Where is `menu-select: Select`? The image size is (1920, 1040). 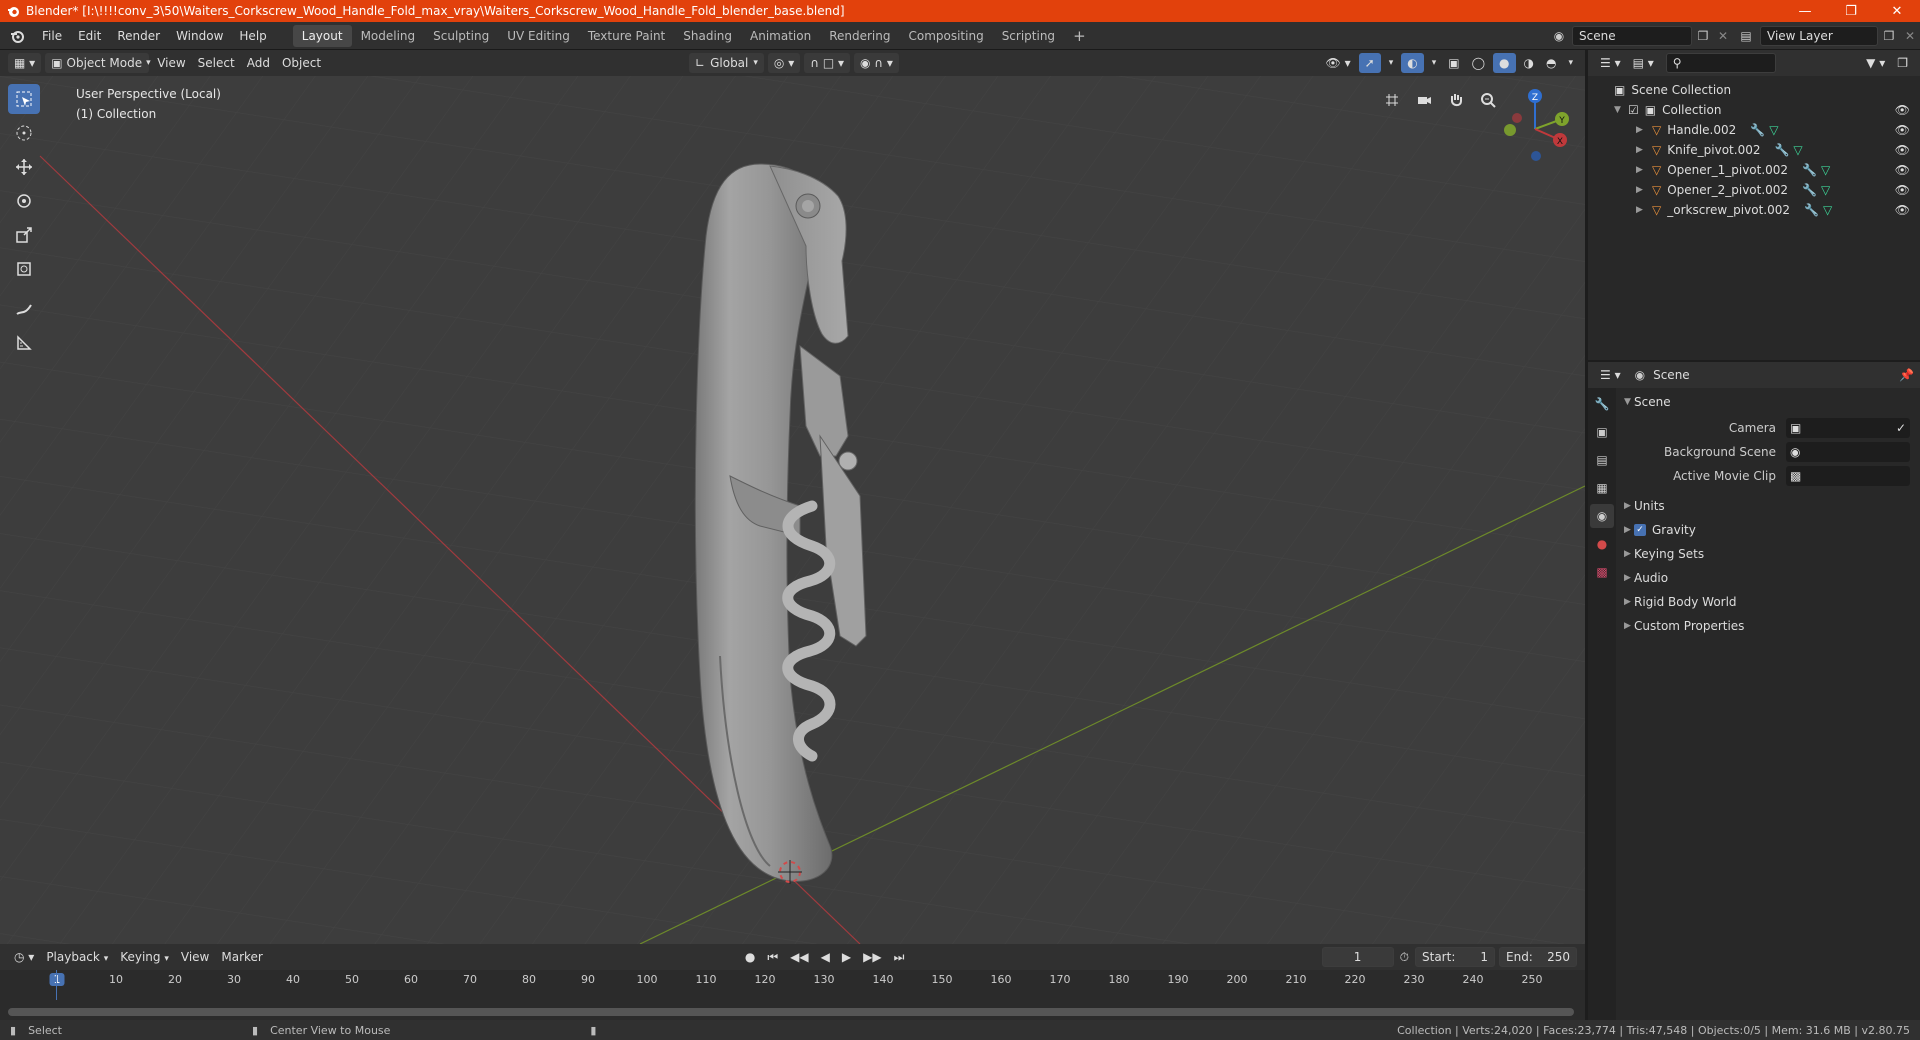 menu-select: Select is located at coordinates (216, 63).